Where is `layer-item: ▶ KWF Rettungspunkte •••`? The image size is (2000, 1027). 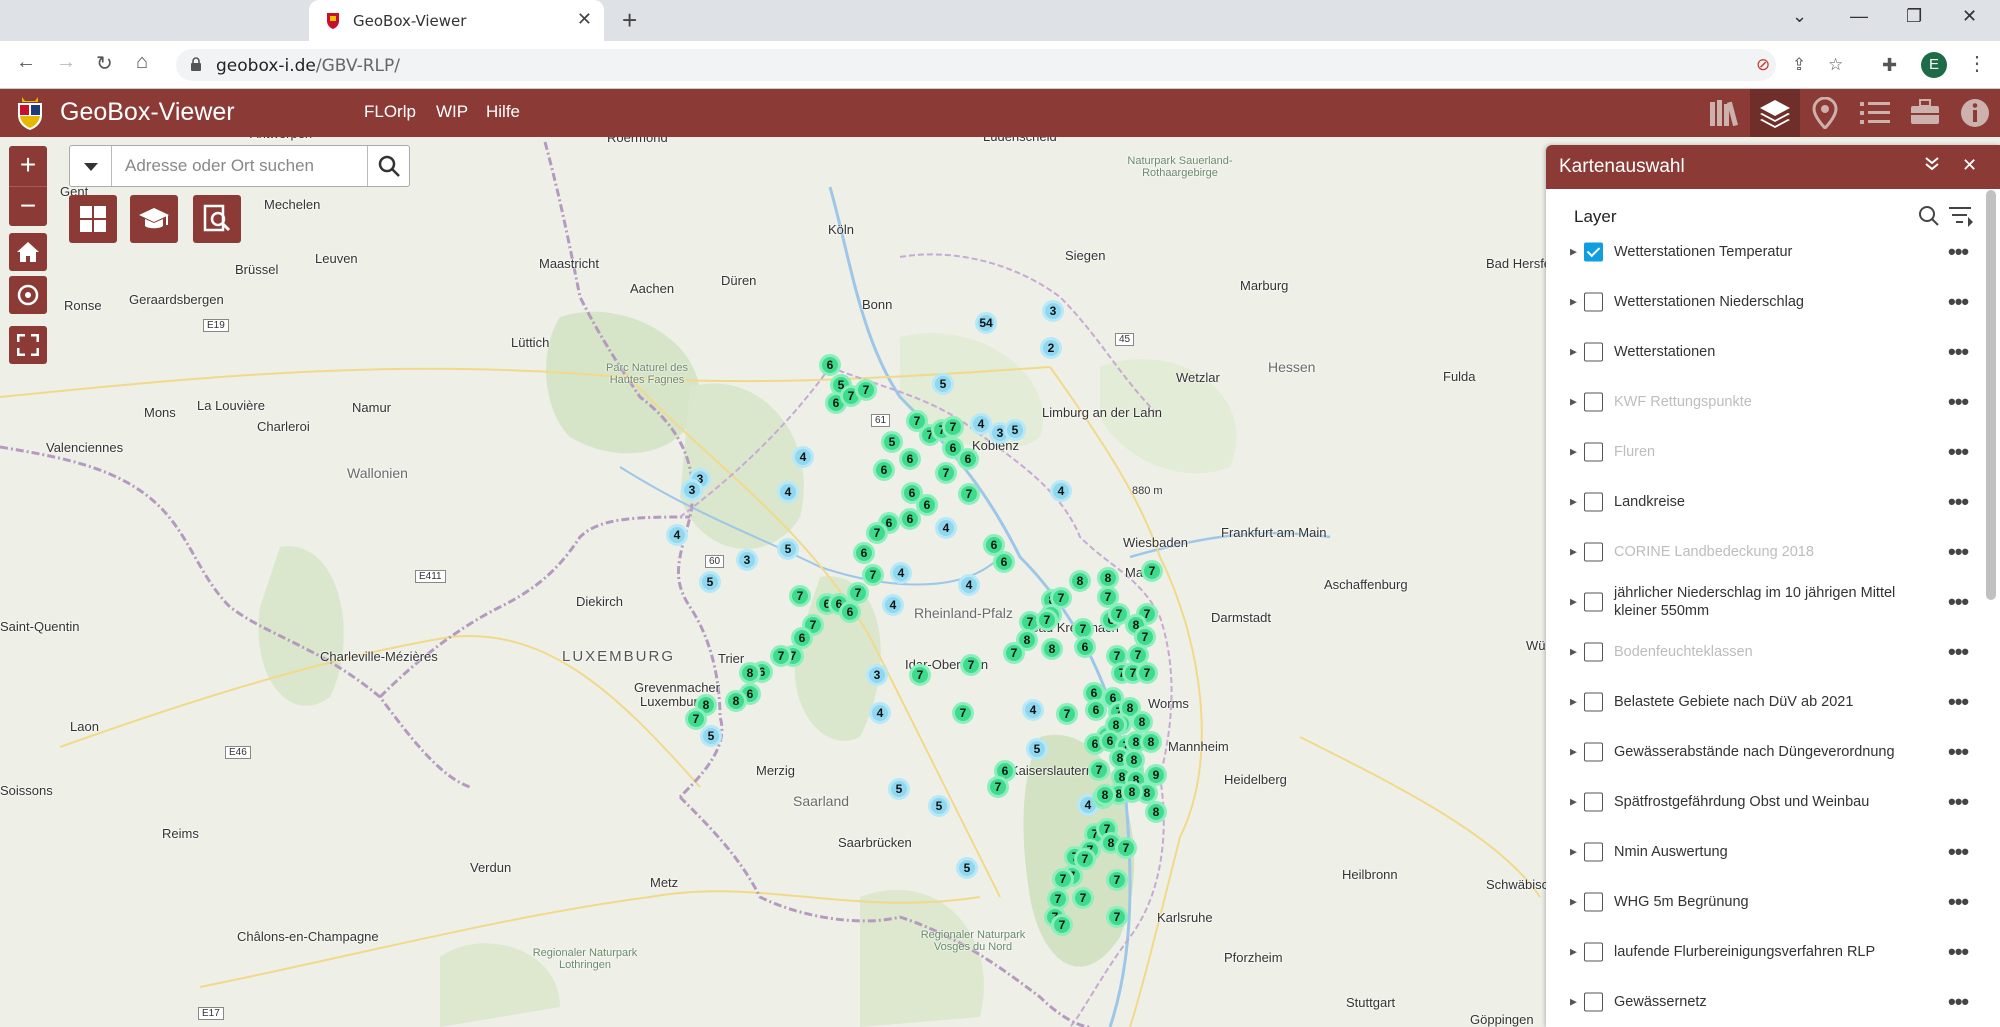 layer-item: ▶ KWF Rettungspunkte ••• is located at coordinates (1766, 402).